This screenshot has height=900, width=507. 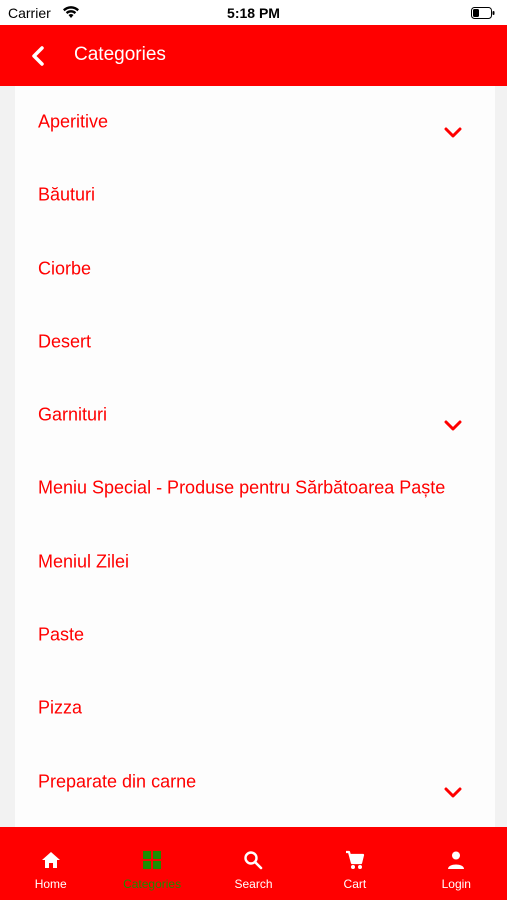 I want to click on tab-label: Cart, so click(x=355, y=884).